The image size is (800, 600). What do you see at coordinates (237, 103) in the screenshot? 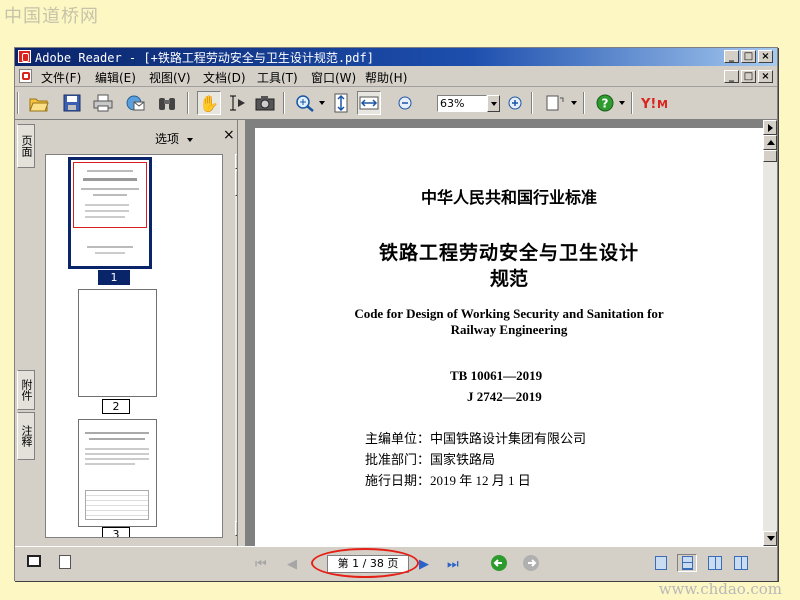
I see `select-text-tool-button` at bounding box center [237, 103].